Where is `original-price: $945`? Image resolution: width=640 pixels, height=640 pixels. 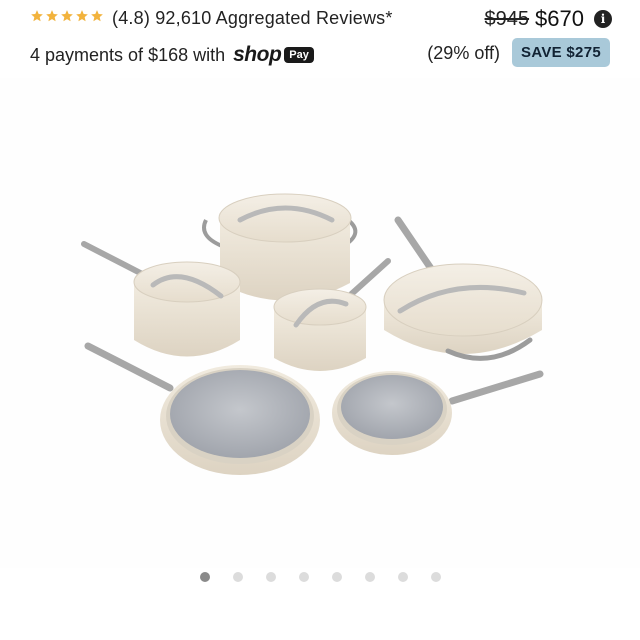
original-price: $945 is located at coordinates (507, 18).